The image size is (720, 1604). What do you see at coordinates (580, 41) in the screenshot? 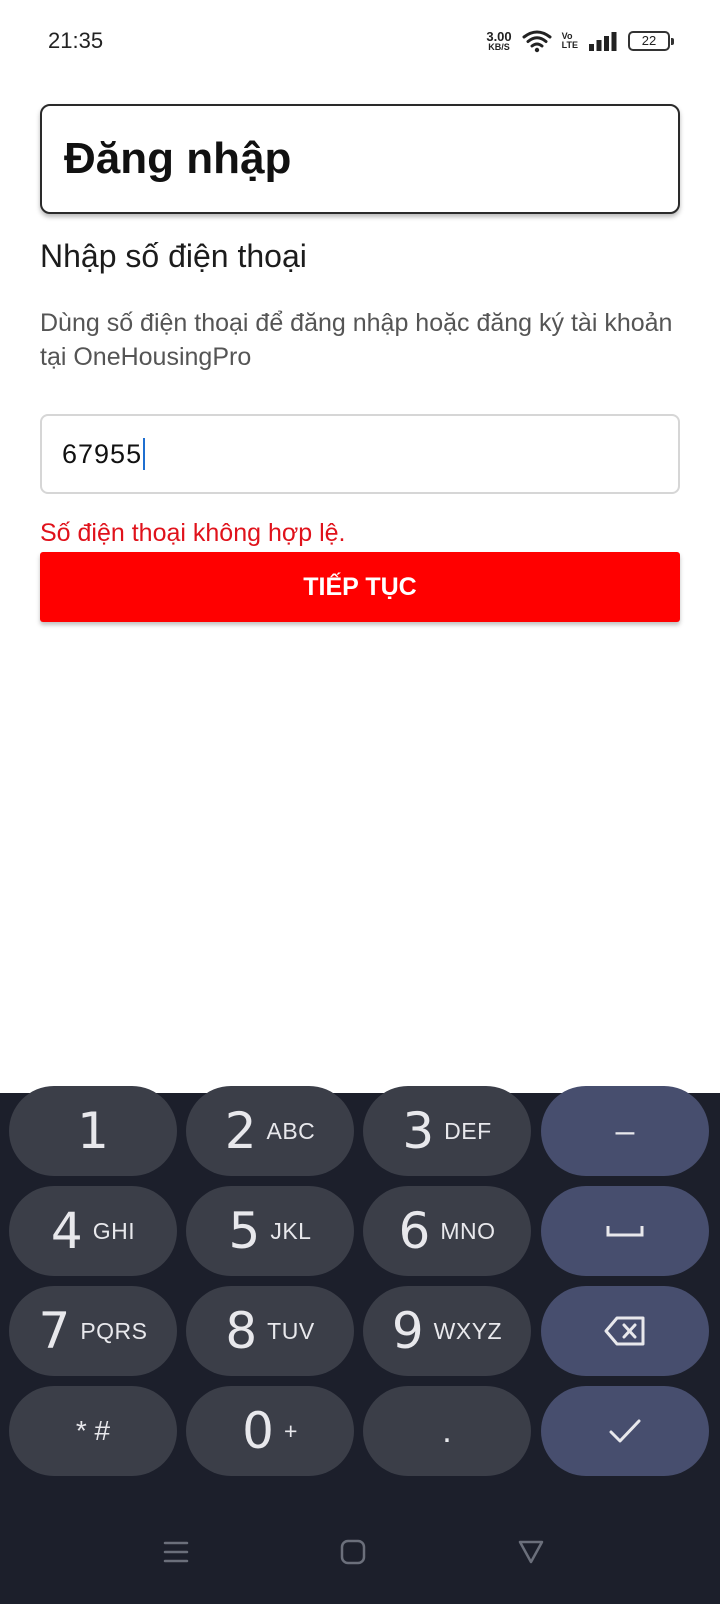
I see `status-icons: 3.00 KB/S Vo LTE 22` at bounding box center [580, 41].